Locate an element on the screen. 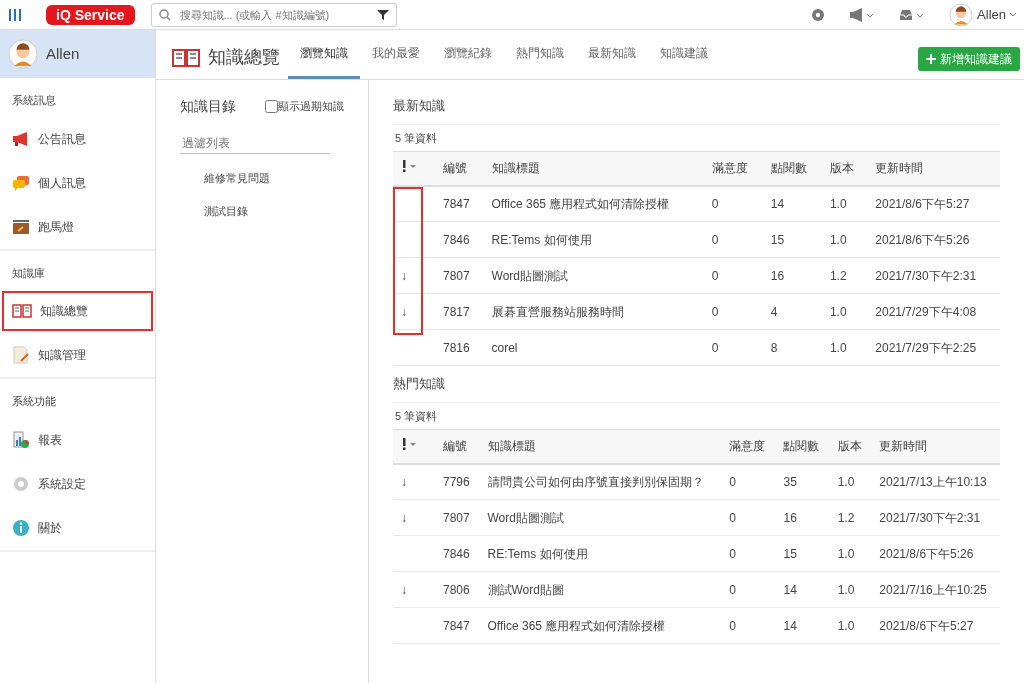 This screenshot has height=683, width=1024. tab: 最新知識 is located at coordinates (612, 54).